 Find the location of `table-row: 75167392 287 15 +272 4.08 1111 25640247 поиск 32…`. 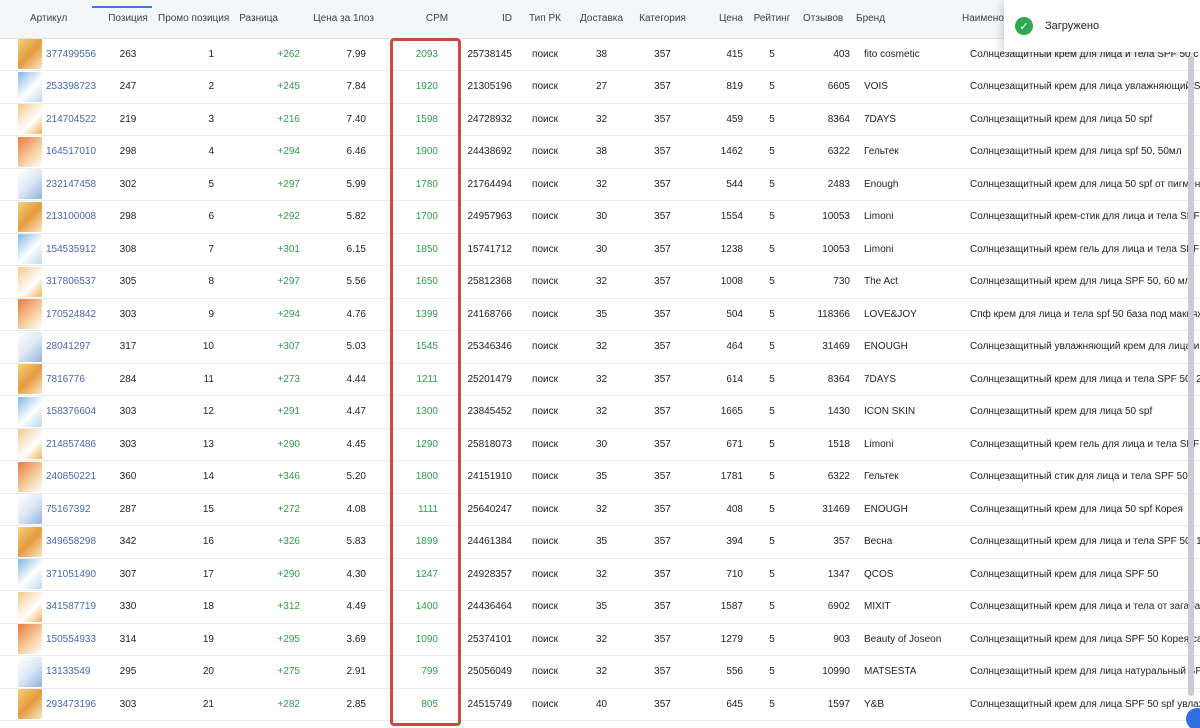

table-row: 75167392 287 15 +272 4.08 1111 25640247 поиск 32… is located at coordinates (600, 509).